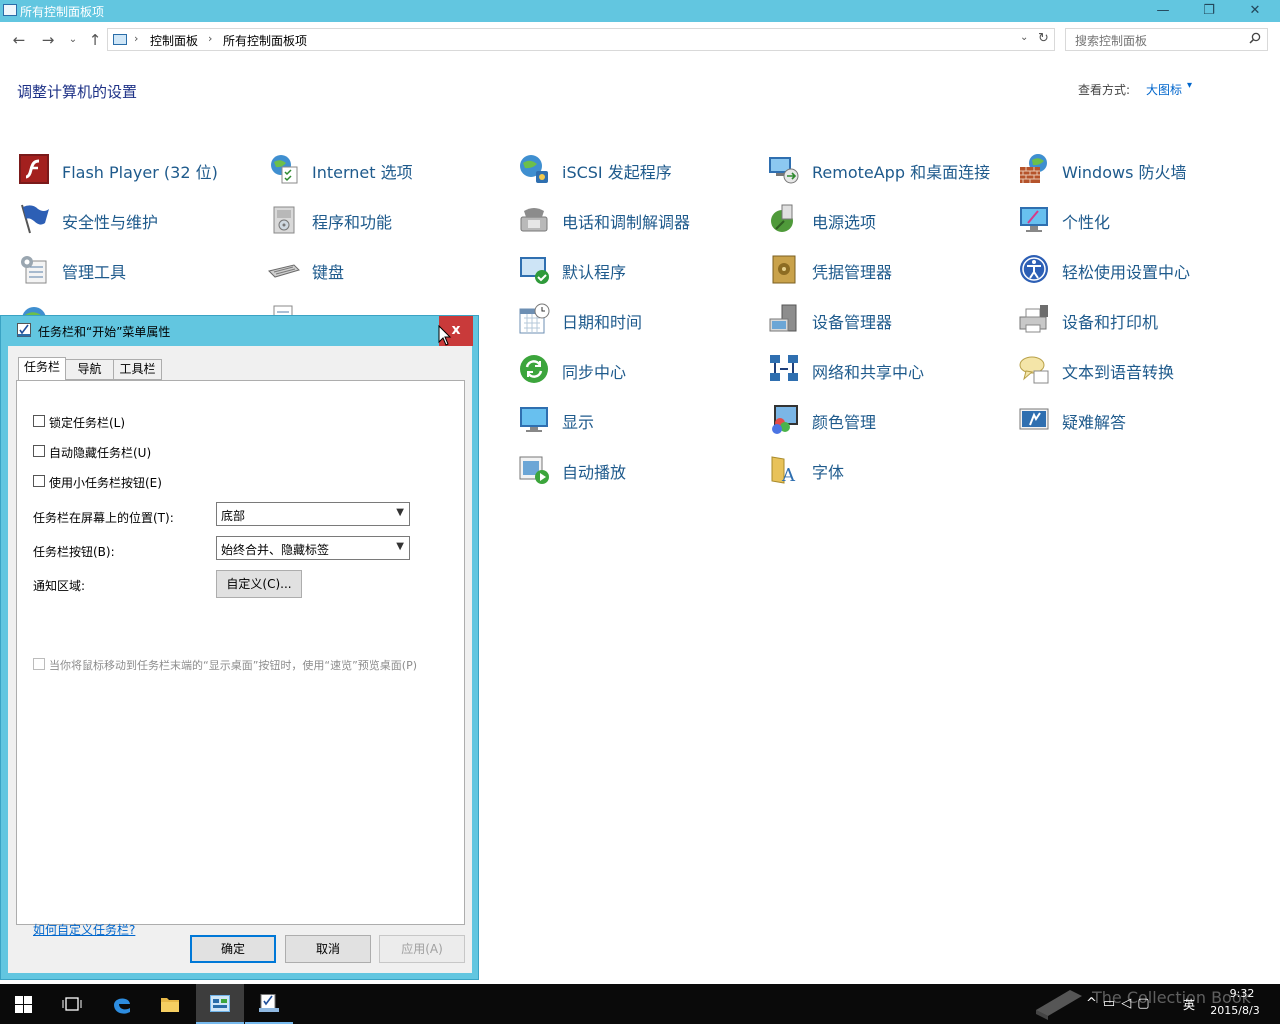 This screenshot has width=1280, height=1024. Describe the element at coordinates (39, 664) in the screenshot. I see `peek-checkbox` at that location.